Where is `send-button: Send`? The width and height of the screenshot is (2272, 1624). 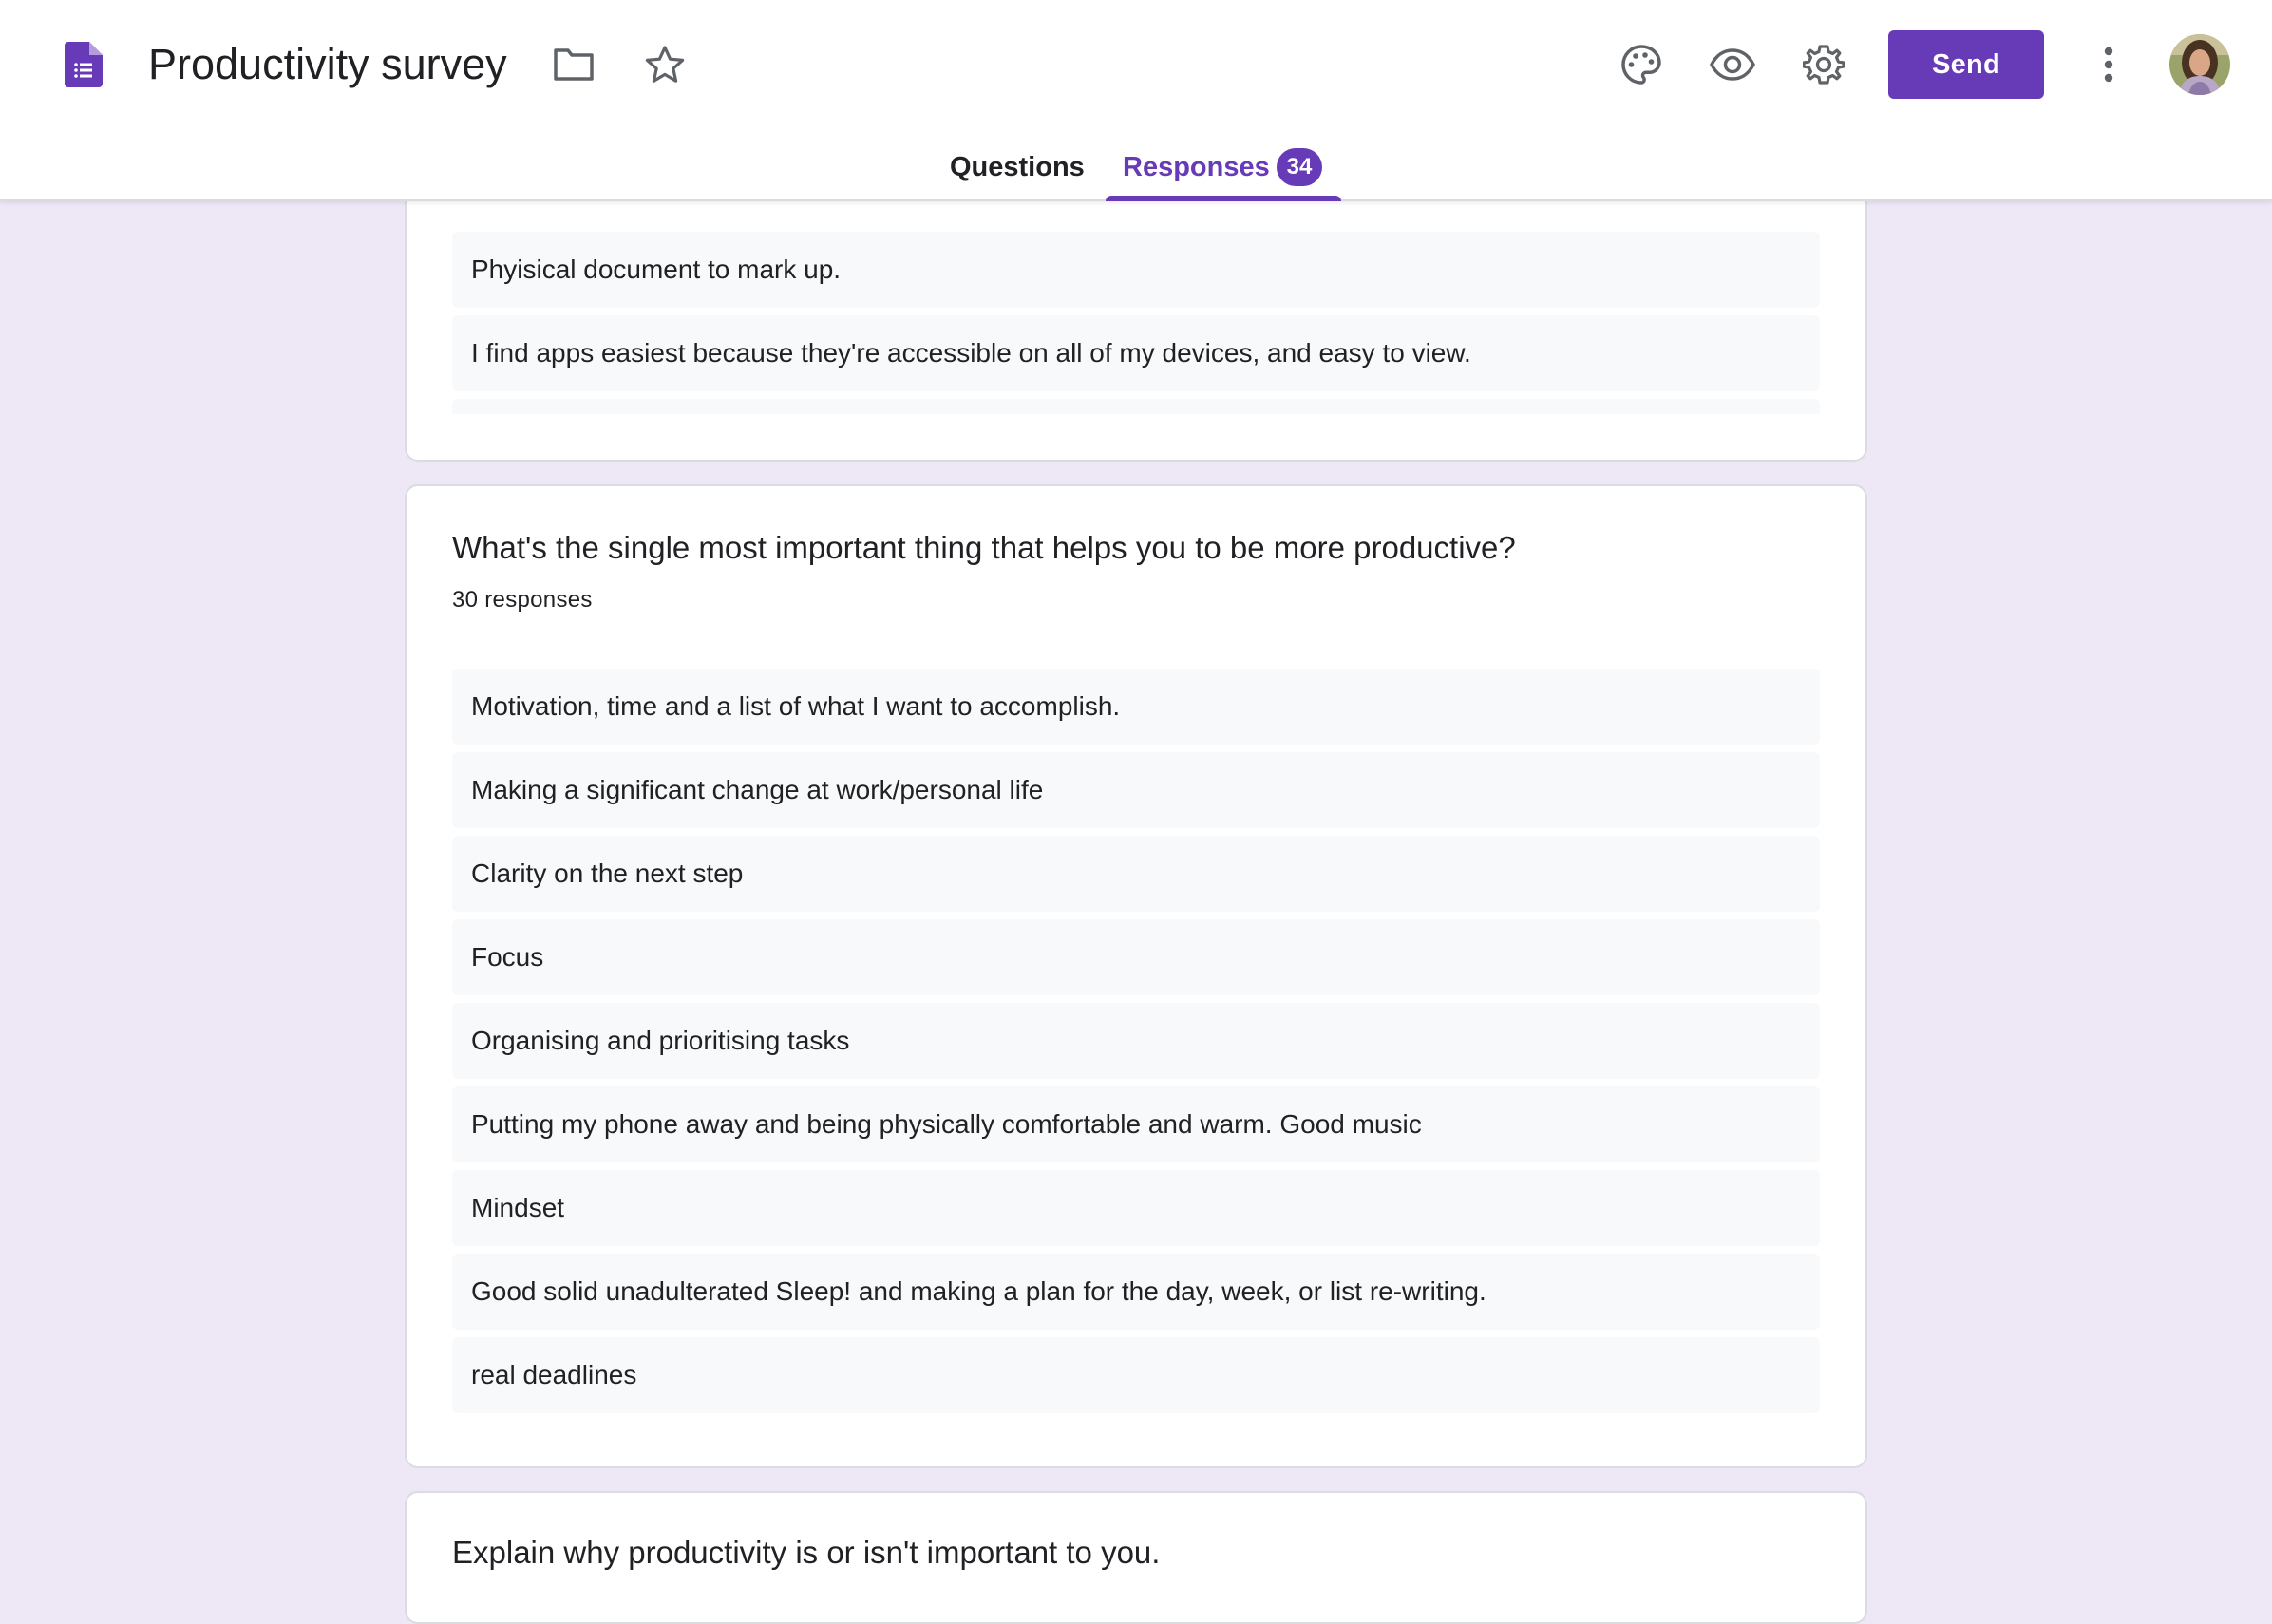 send-button: Send is located at coordinates (1966, 64).